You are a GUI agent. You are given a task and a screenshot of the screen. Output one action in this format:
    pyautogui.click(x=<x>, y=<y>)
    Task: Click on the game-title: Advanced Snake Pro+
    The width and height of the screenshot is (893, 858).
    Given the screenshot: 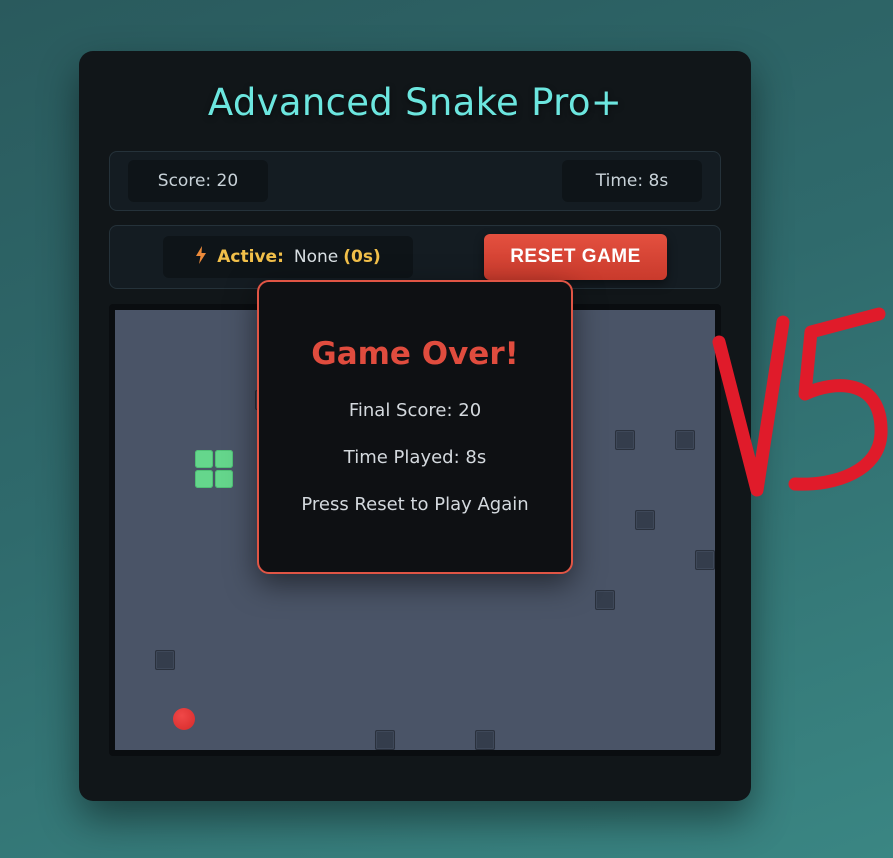 What is the action you would take?
    pyautogui.click(x=415, y=102)
    